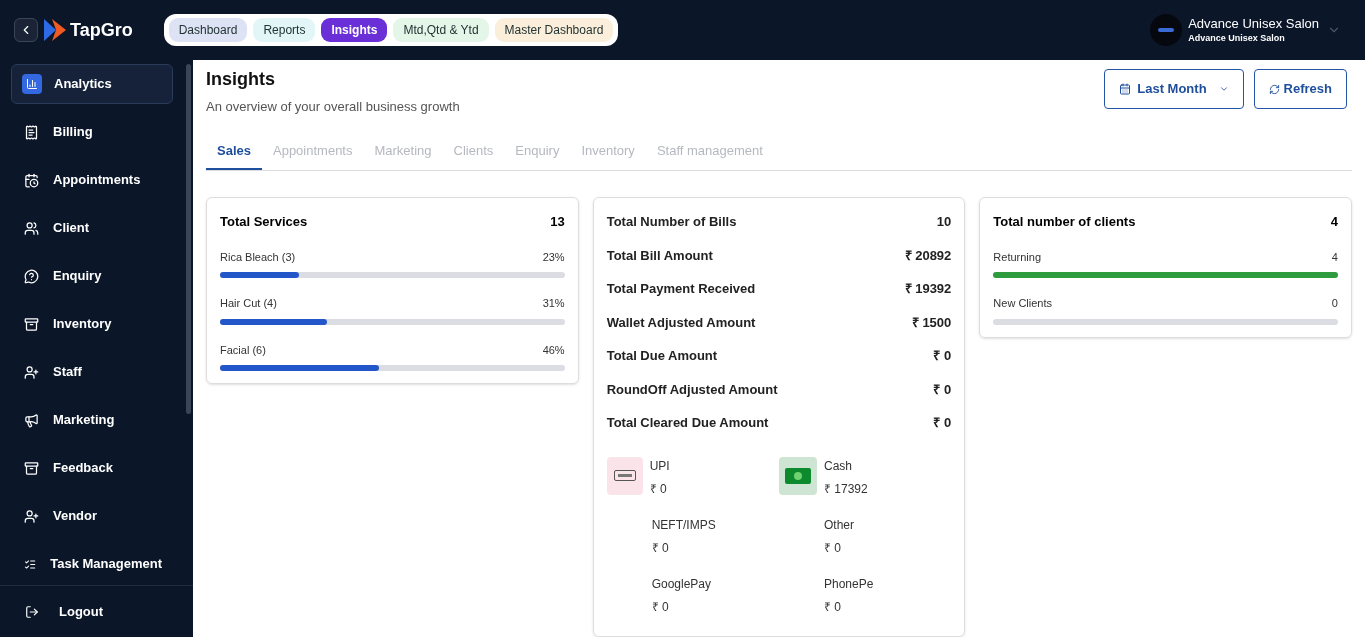  What do you see at coordinates (333, 107) in the screenshot?
I see `page-subtitle: An overview of your overall business growth` at bounding box center [333, 107].